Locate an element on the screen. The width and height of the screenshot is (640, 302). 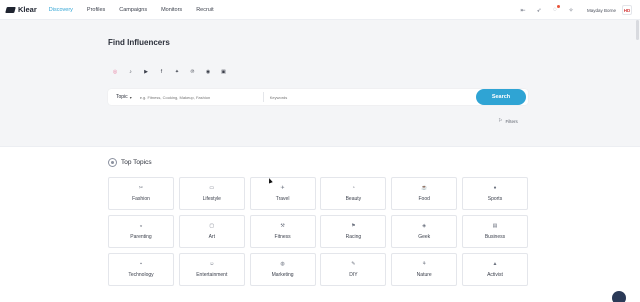
topic-dropdown: Topic ▾ is located at coordinates (124, 97).